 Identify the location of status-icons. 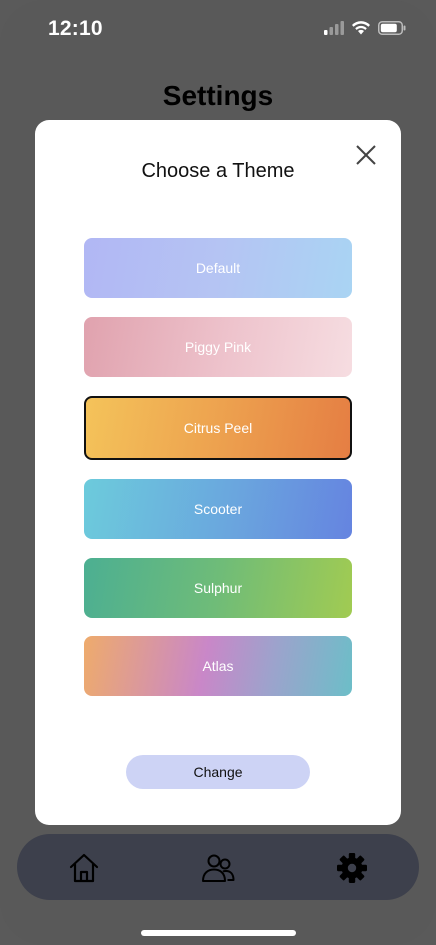
(365, 27).